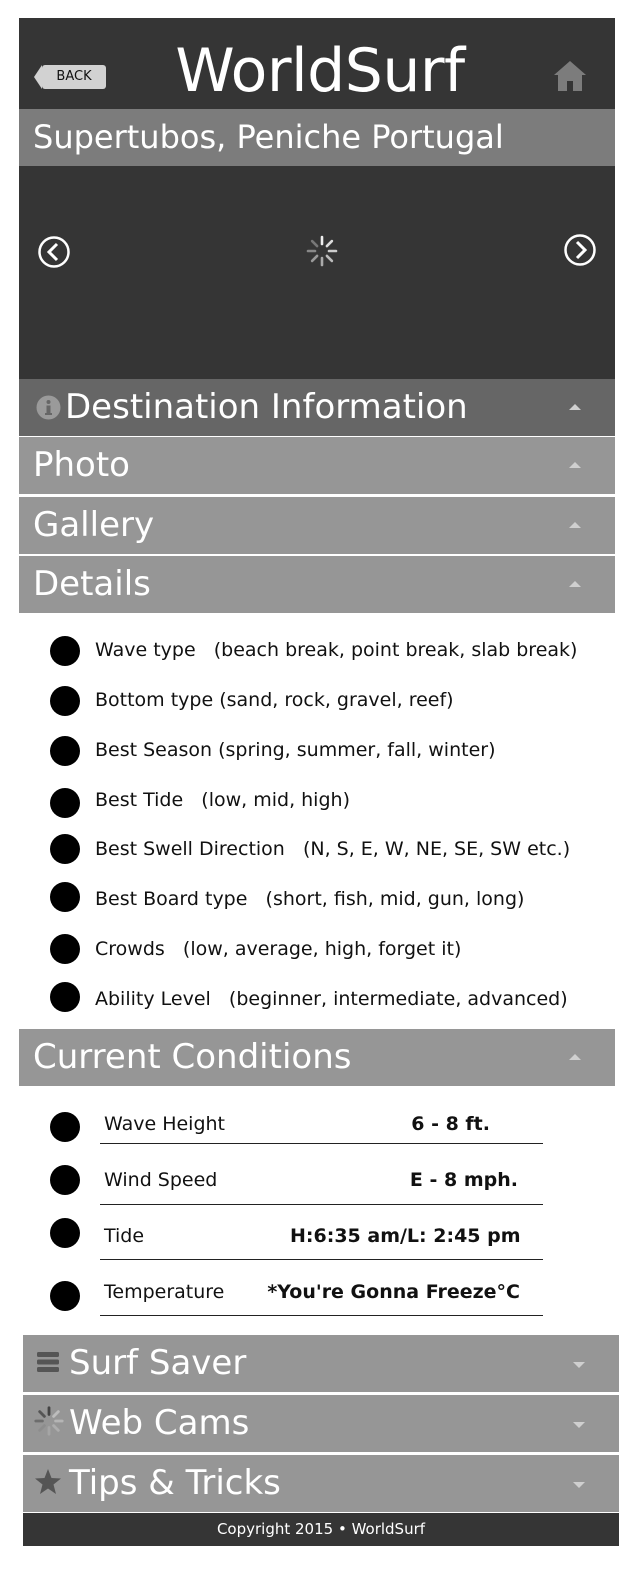  I want to click on star-icon, so click(48, 1482).